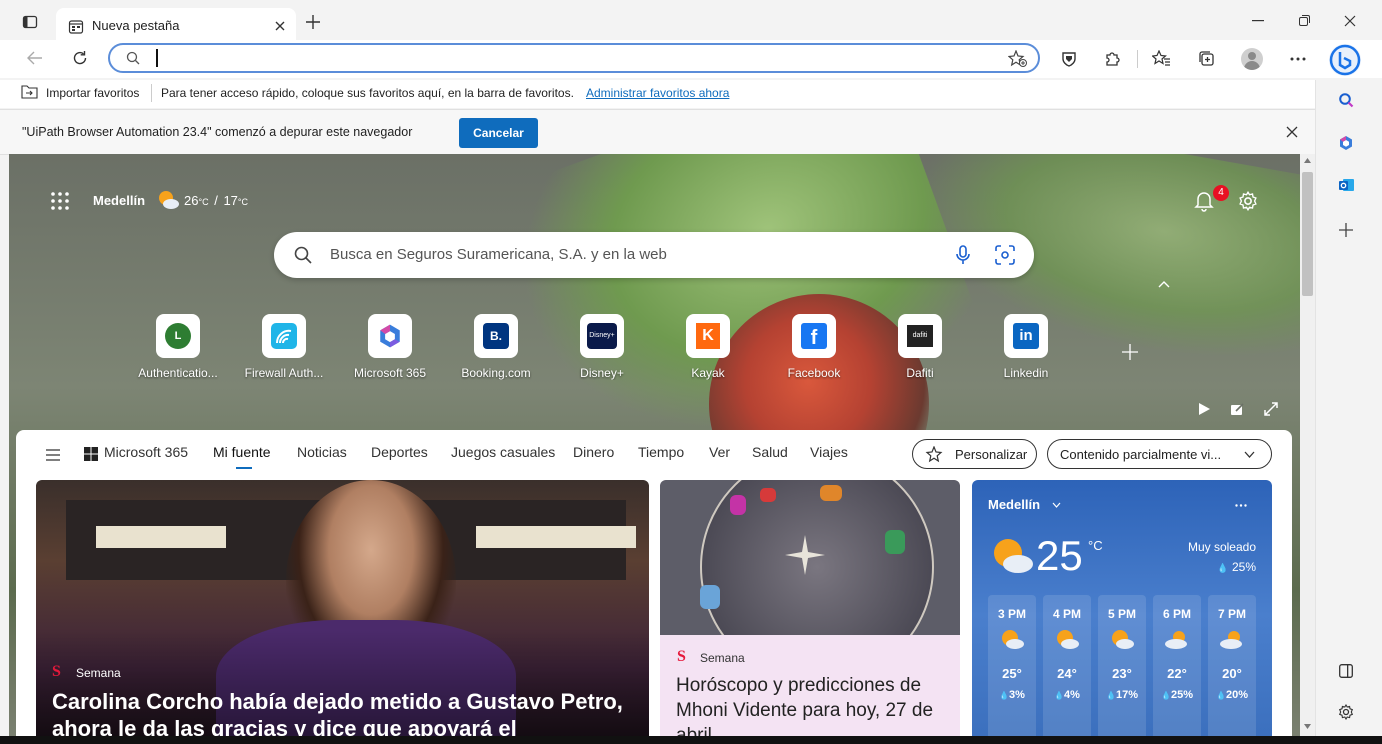 This screenshot has height=744, width=1382. What do you see at coordinates (498, 133) in the screenshot?
I see `cancel-debug-button: Cancelar` at bounding box center [498, 133].